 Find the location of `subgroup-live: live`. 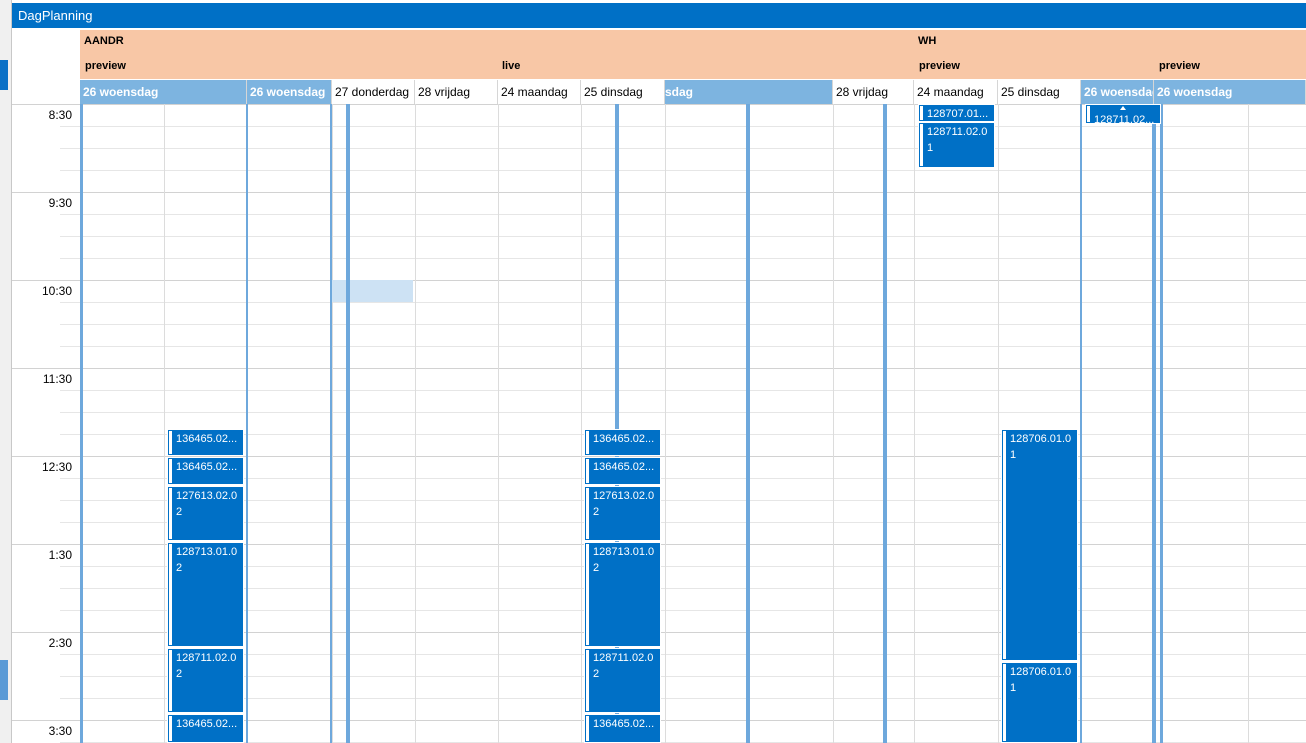

subgroup-live: live is located at coordinates (548, 67).